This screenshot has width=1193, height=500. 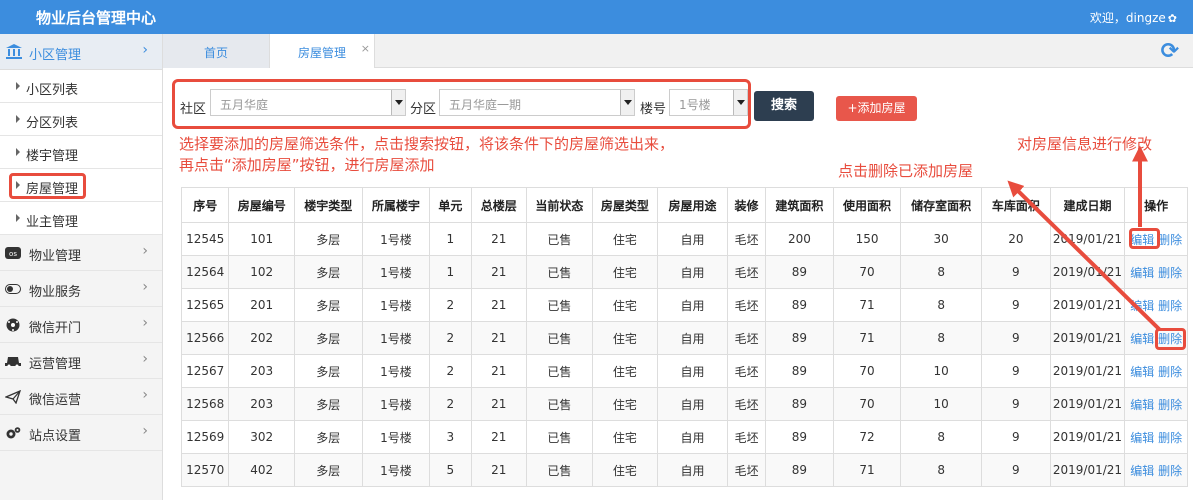 I want to click on delete-highlight-box, so click(x=1170, y=339).